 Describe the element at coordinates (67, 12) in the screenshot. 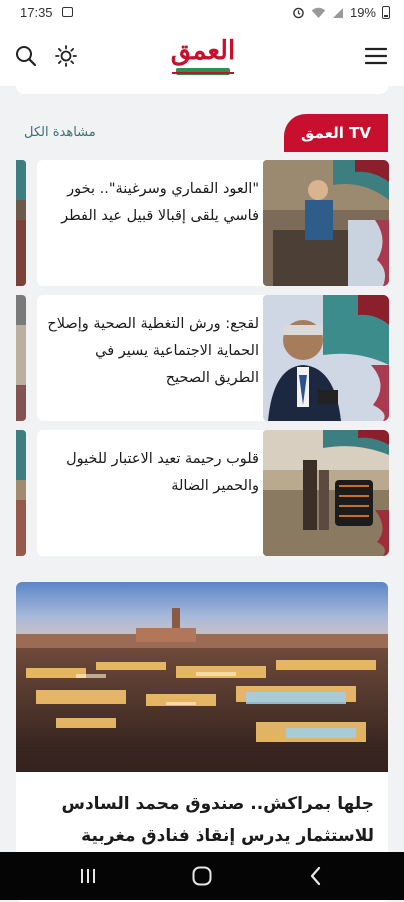

I see `notification-icon` at that location.